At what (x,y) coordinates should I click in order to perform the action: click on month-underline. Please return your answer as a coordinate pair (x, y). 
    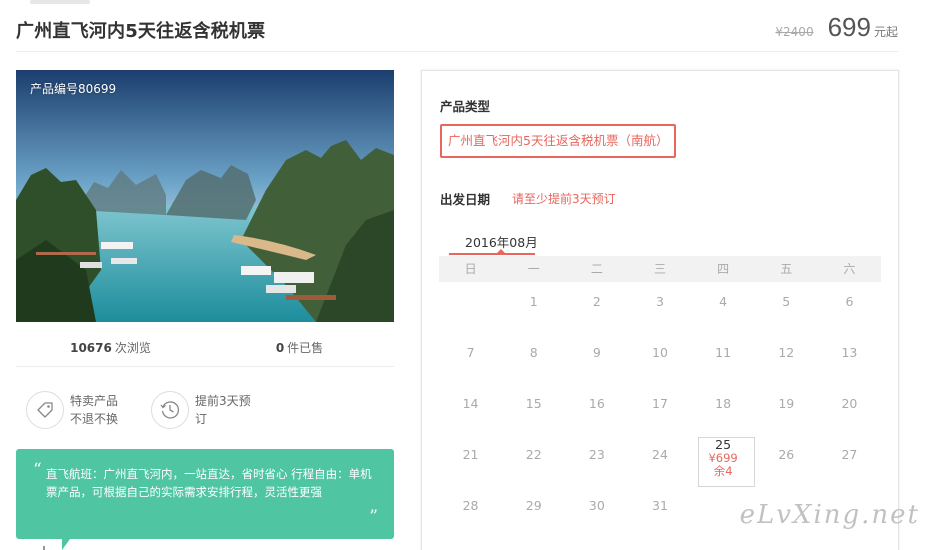
    Looking at the image, I should click on (492, 254).